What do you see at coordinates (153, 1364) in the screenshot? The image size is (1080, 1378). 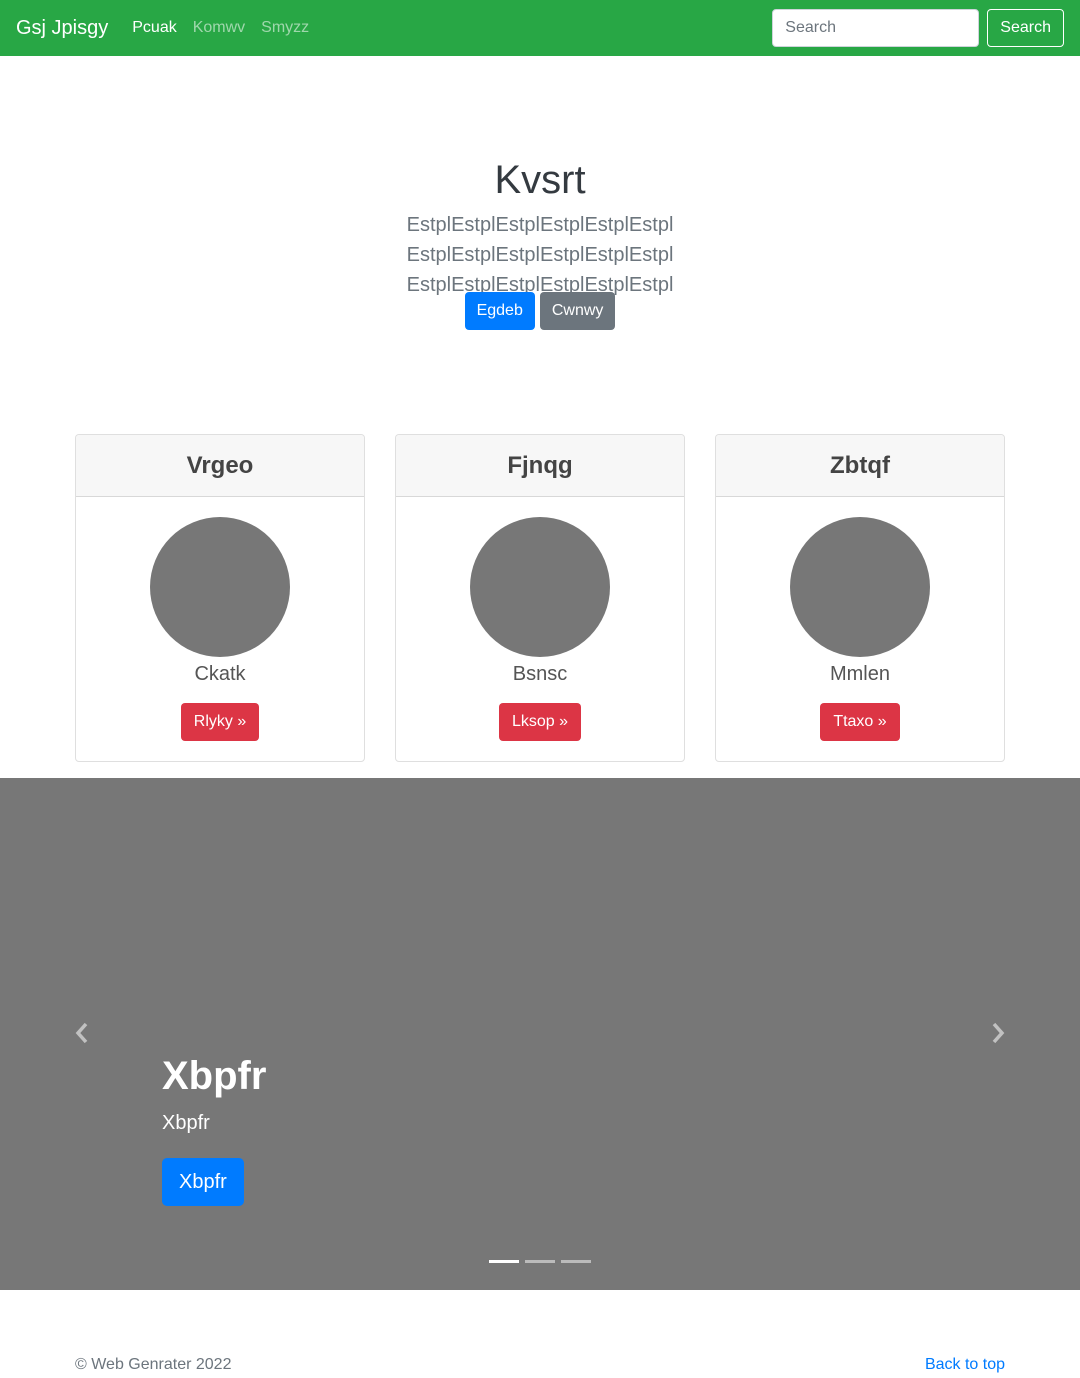 I see `footer-copyright: © Web Genrater 2022` at bounding box center [153, 1364].